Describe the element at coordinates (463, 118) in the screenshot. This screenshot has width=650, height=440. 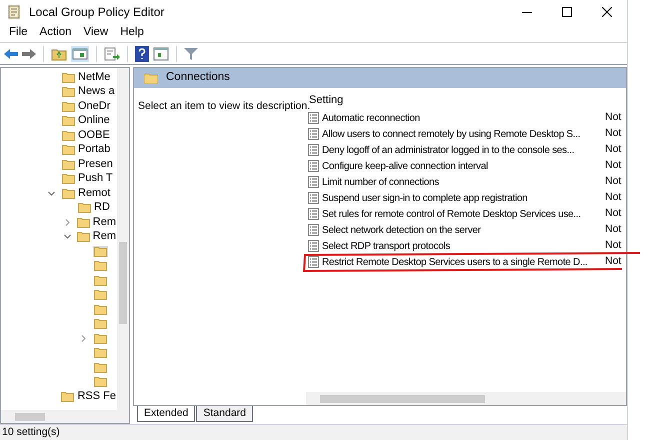
I see `setting-name: Automatic reconnection` at that location.